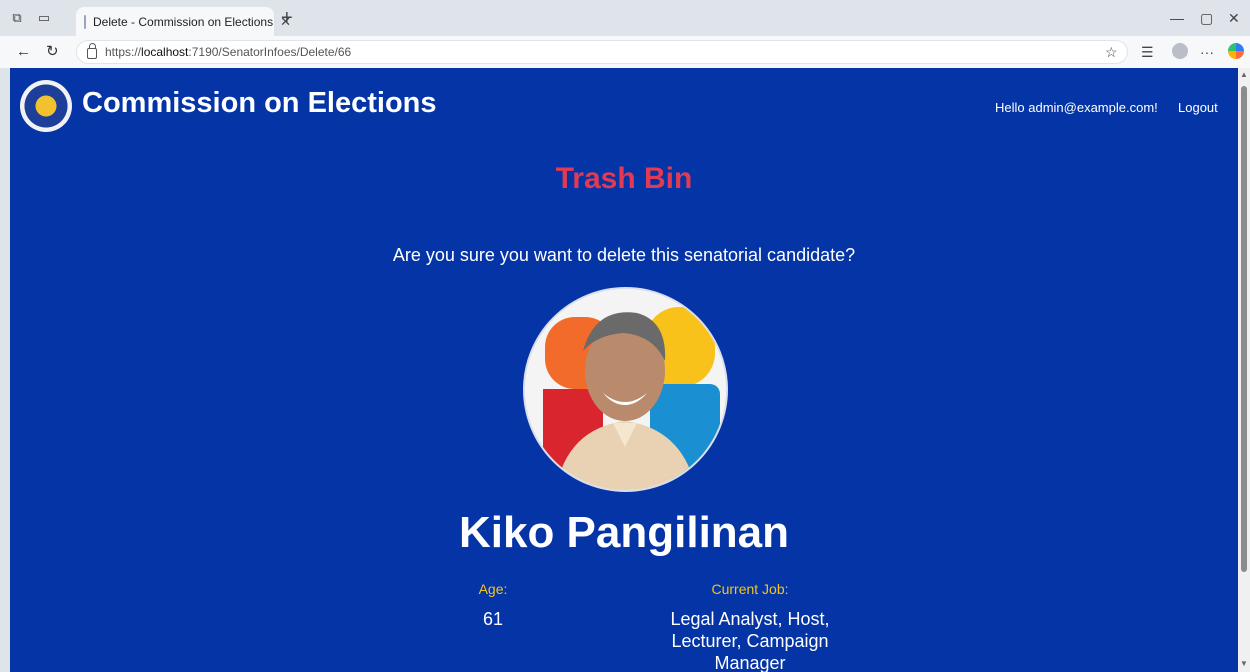 The width and height of the screenshot is (1250, 672). Describe the element at coordinates (1236, 51) in the screenshot. I see `copilot-icon` at that location.